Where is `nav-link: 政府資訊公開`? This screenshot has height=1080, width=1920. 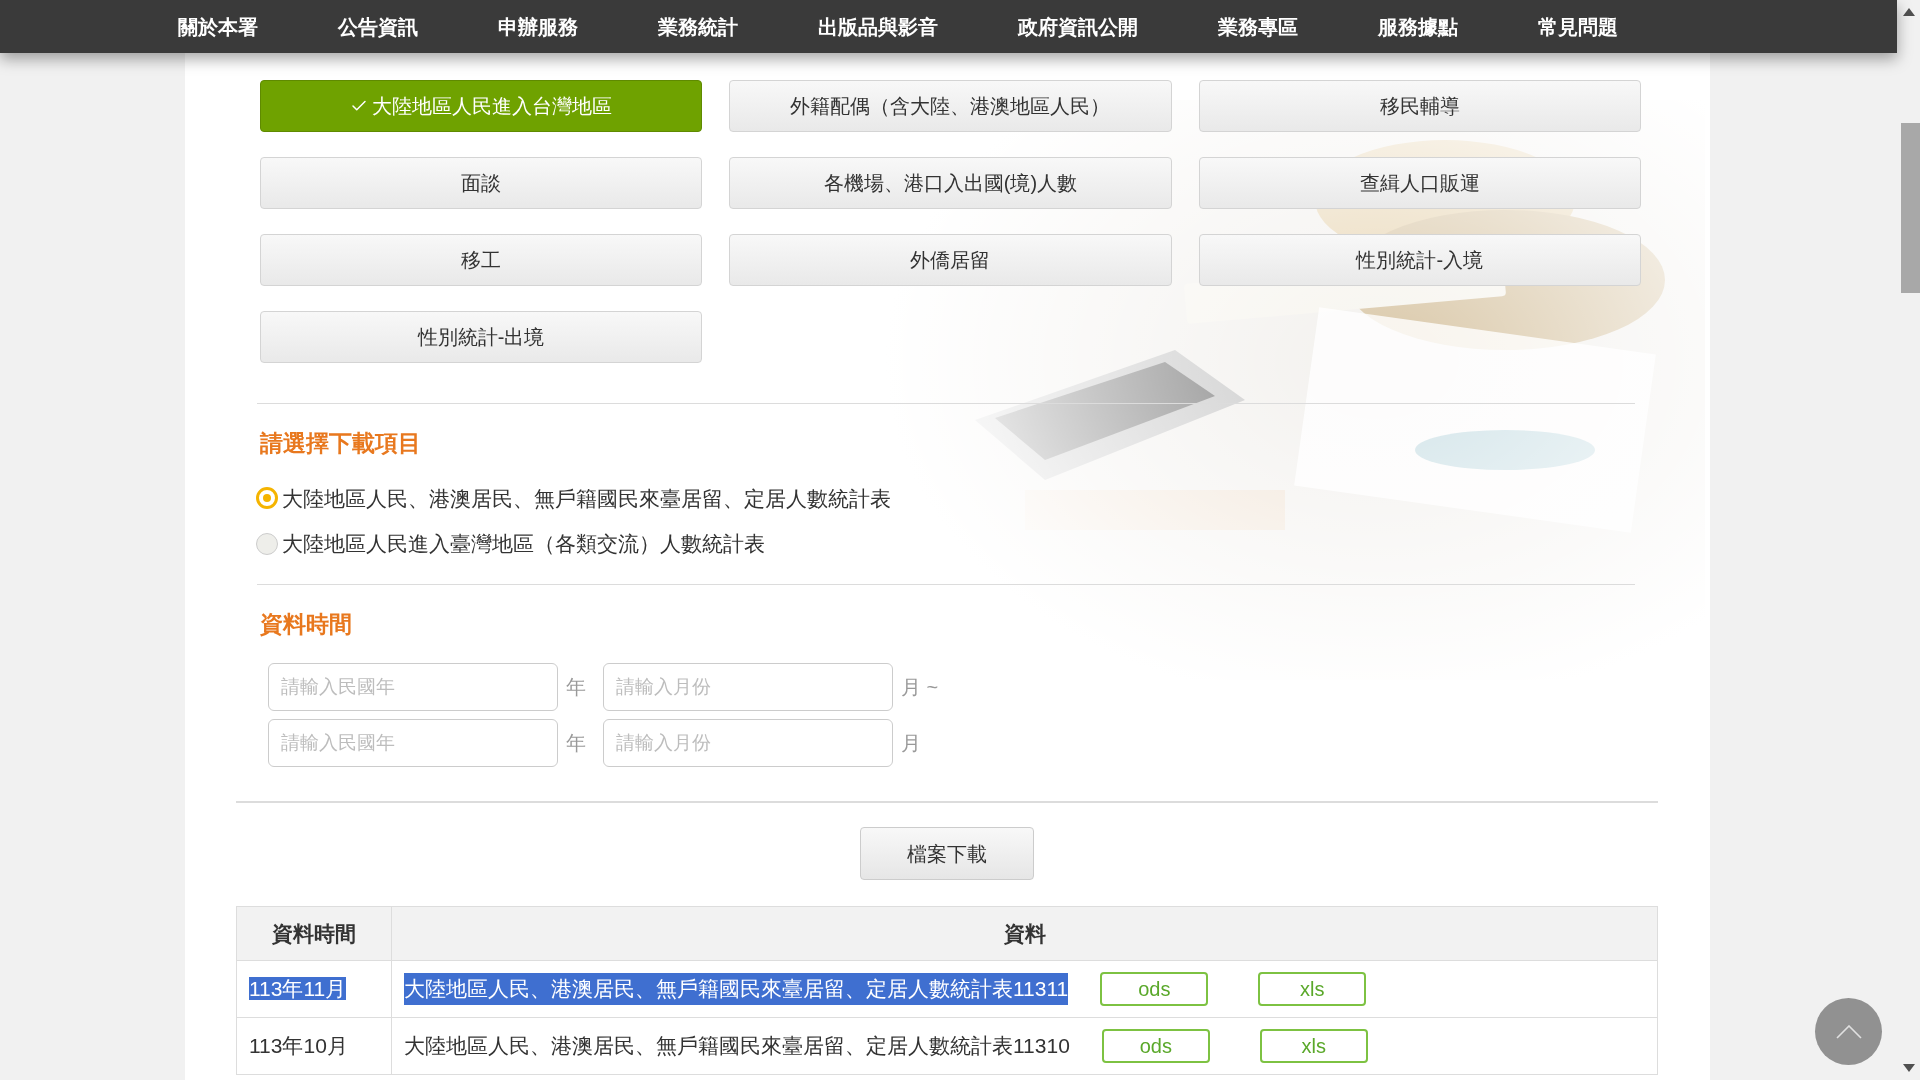 nav-link: 政府資訊公開 is located at coordinates (1078, 26).